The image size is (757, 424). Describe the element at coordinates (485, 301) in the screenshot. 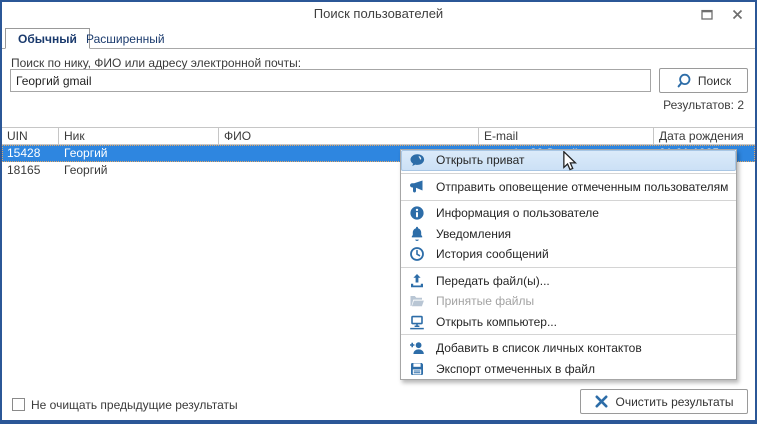

I see `menu-item-label: Принятые файлы` at that location.